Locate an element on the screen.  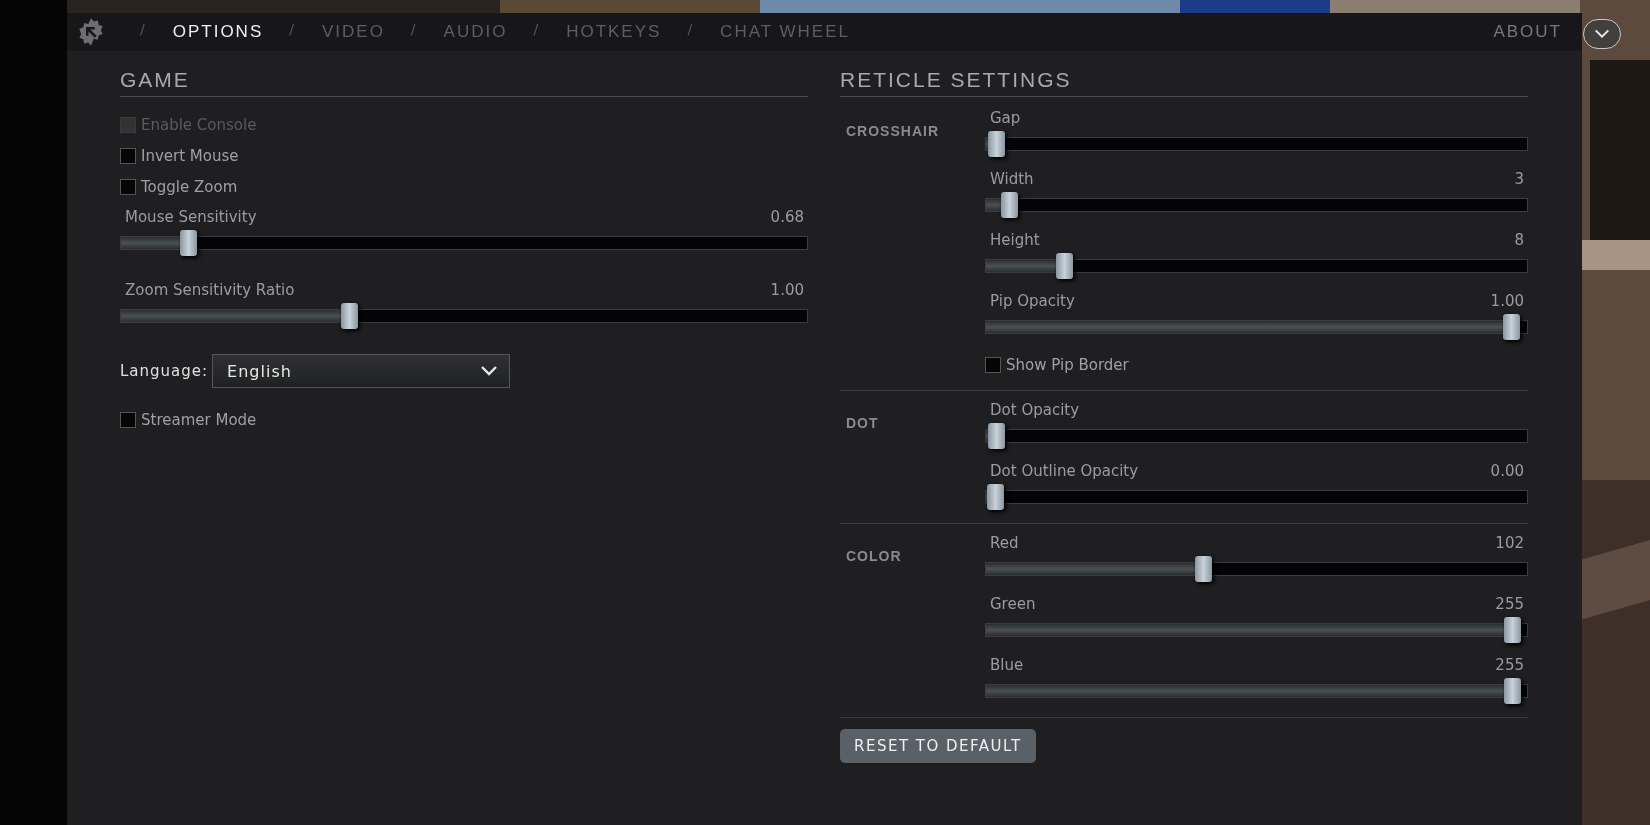
tab: AUDIO is located at coordinates (475, 32).